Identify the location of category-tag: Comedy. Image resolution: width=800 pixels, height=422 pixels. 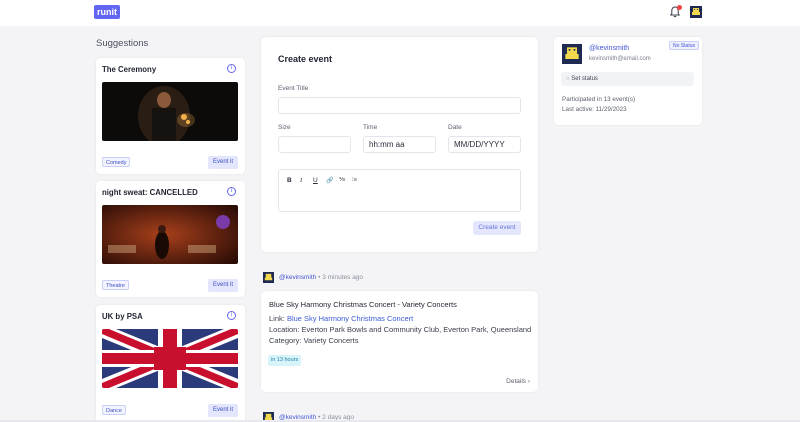
(116, 162).